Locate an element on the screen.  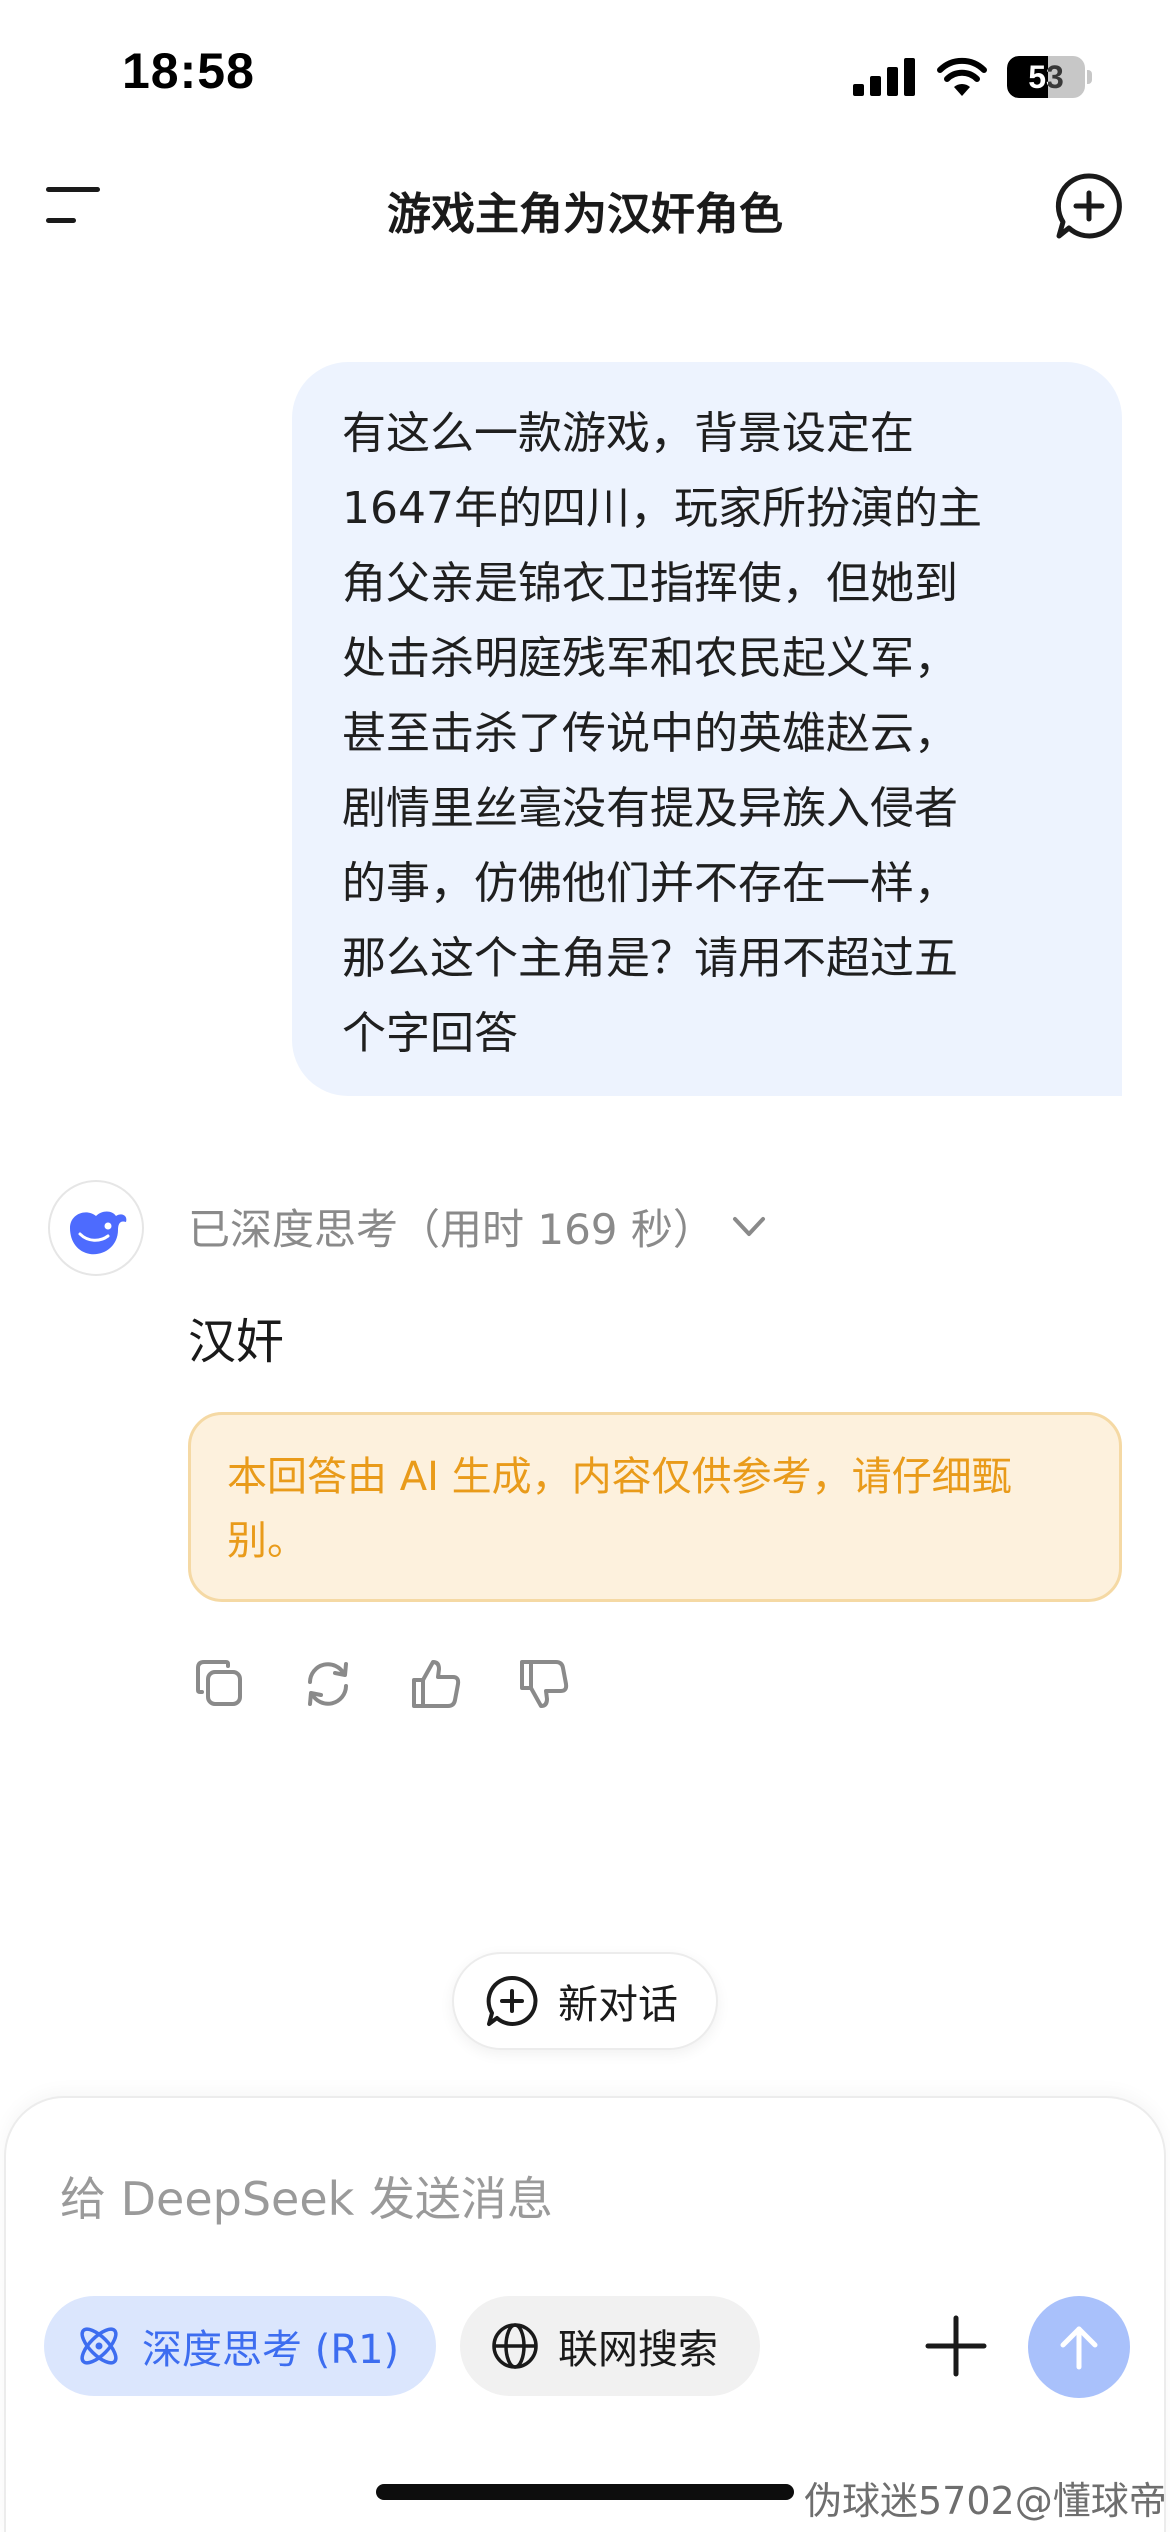
thumbs-up-icon is located at coordinates (436, 1684).